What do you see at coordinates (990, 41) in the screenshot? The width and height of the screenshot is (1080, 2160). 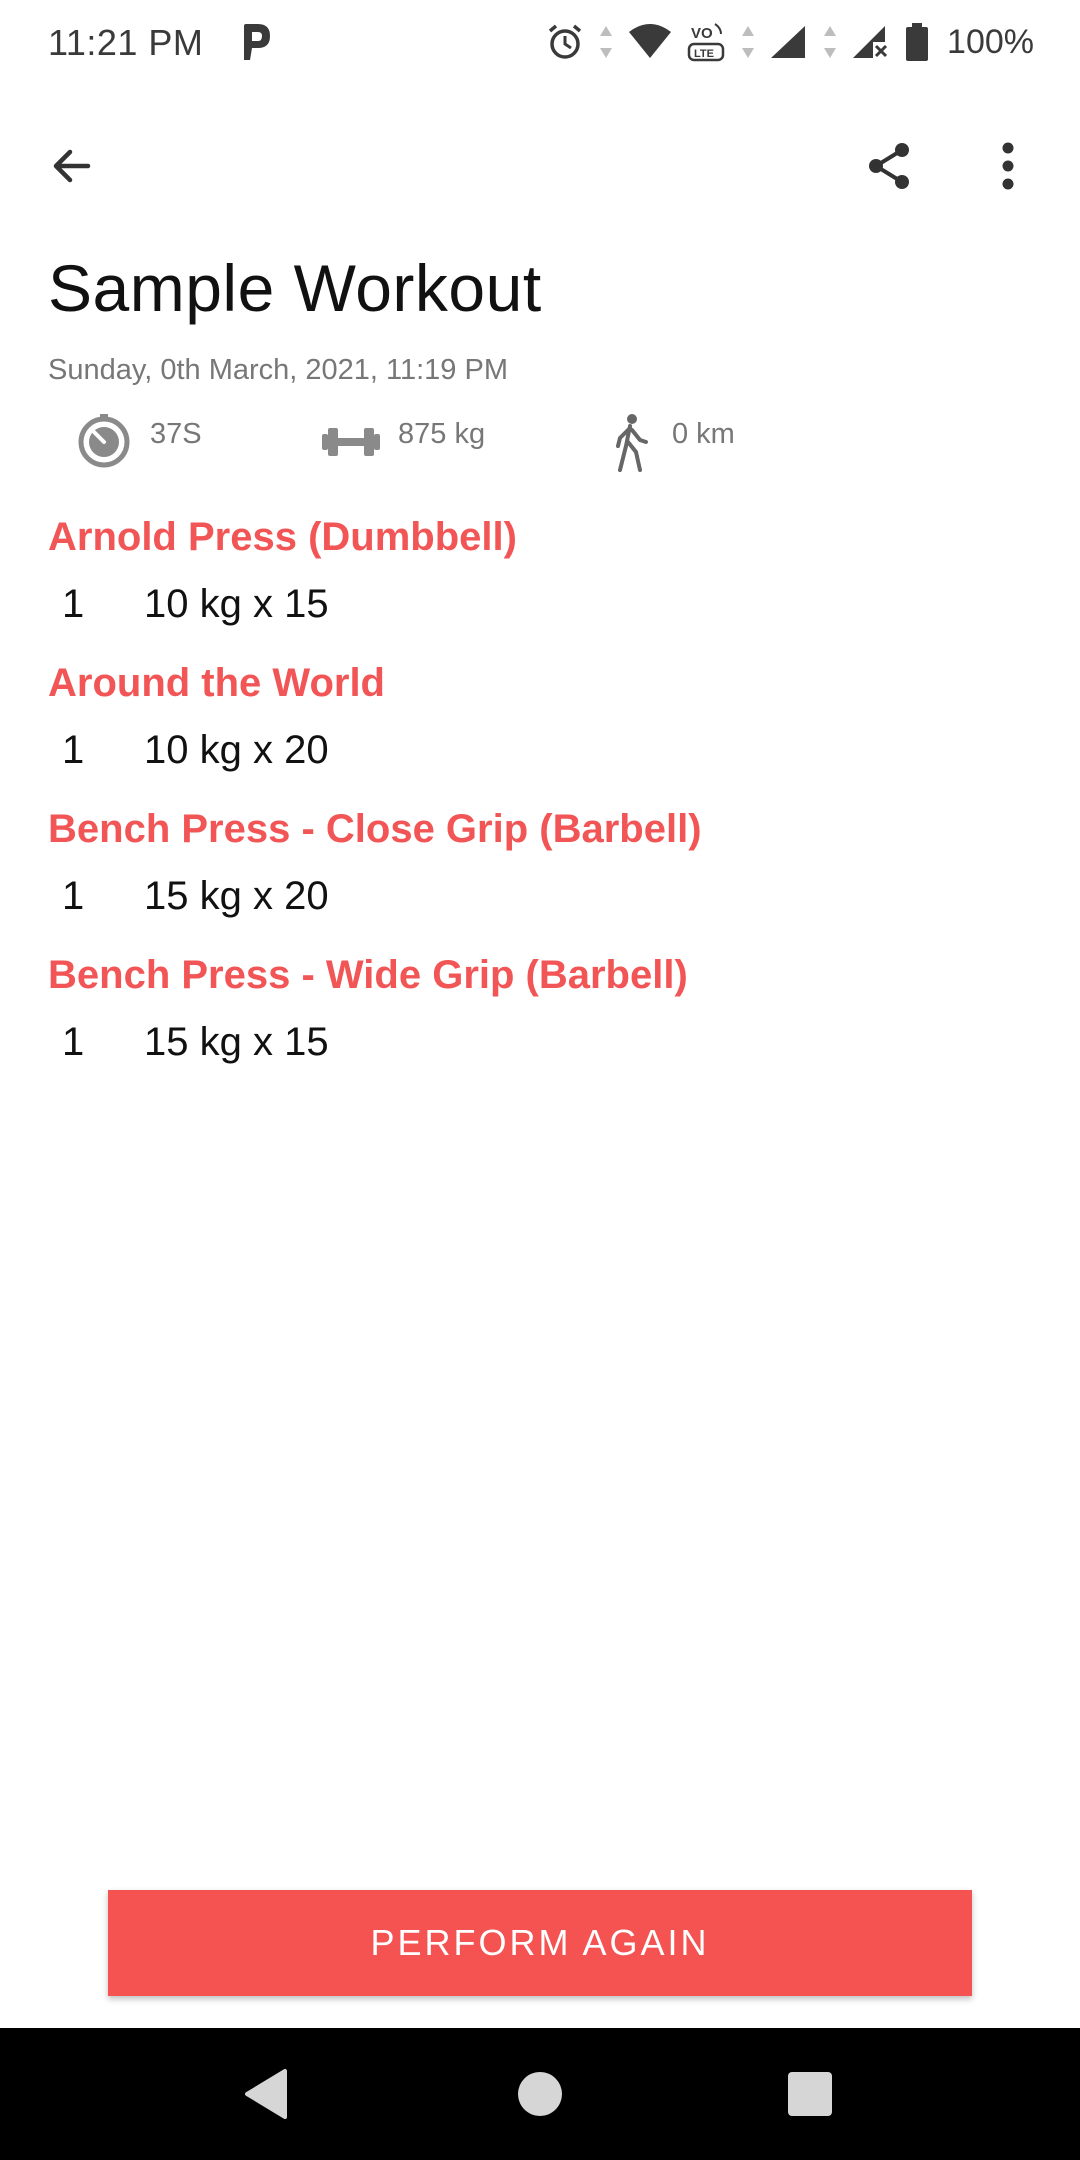 I see `battery-percent: 100%` at bounding box center [990, 41].